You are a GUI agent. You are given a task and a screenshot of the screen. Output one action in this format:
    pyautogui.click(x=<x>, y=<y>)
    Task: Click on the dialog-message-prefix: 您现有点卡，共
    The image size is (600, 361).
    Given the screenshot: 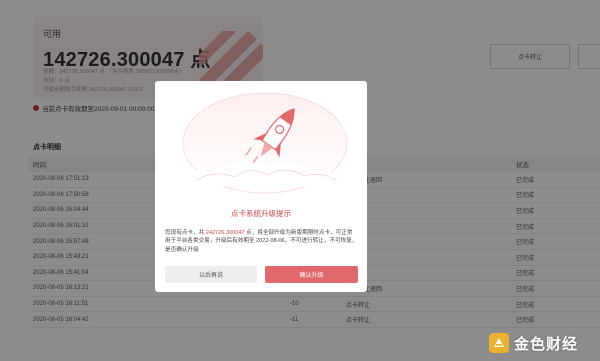 What is the action you would take?
    pyautogui.click(x=185, y=233)
    